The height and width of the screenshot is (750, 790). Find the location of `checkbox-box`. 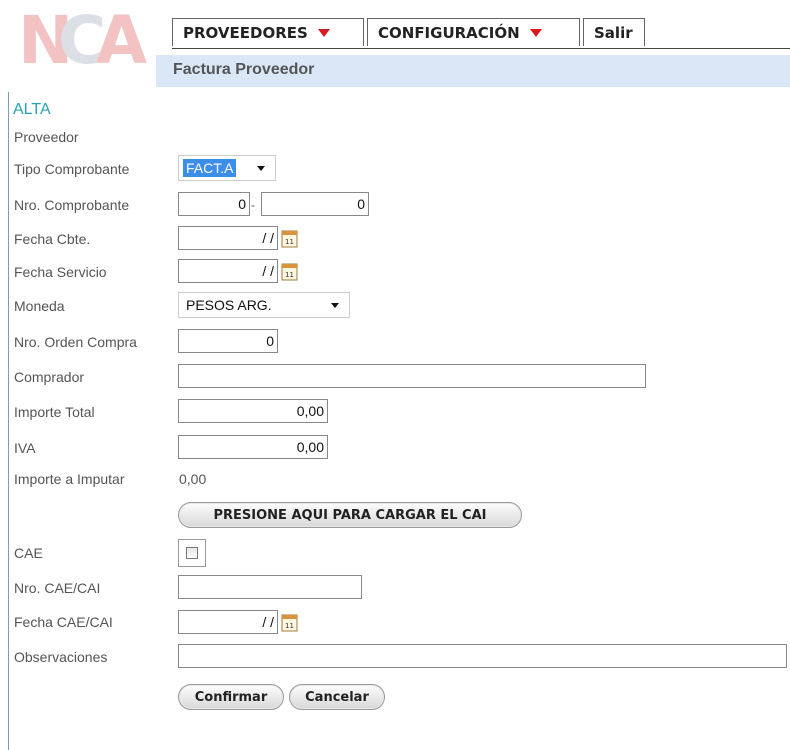

checkbox-box is located at coordinates (192, 553).